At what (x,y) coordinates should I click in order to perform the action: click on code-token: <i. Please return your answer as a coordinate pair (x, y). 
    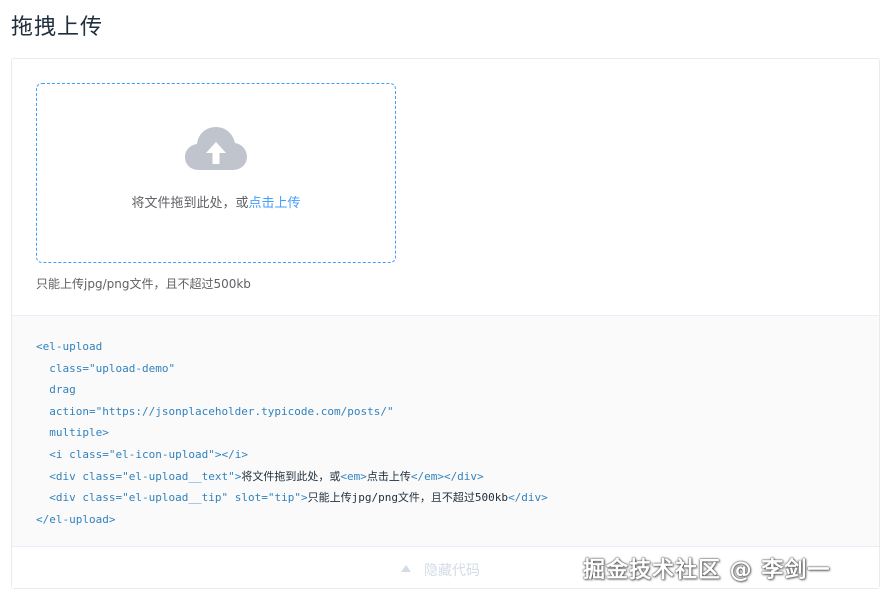
    Looking at the image, I should click on (53, 454).